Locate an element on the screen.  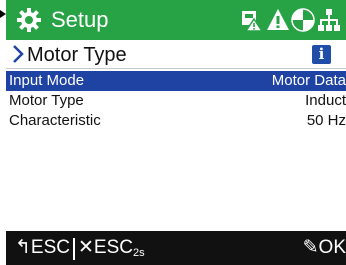
x-icon: ✕ is located at coordinates (86, 247).